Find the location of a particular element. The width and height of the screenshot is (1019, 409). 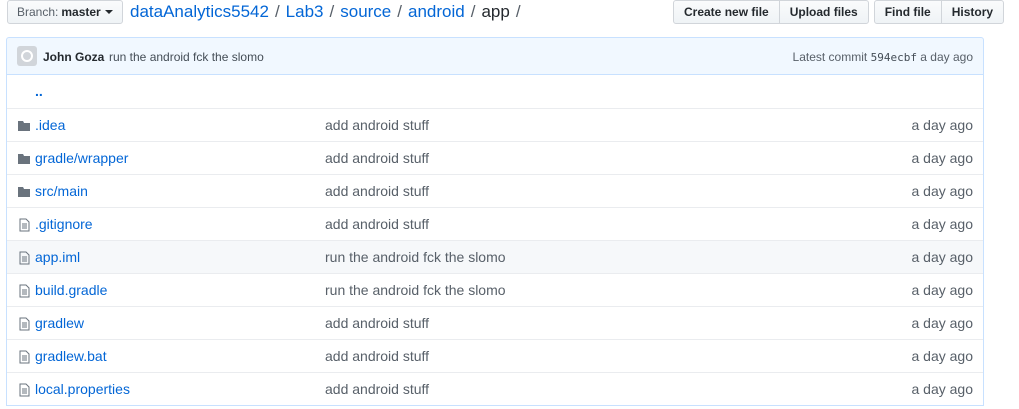

latest-commit-info: Latest commit 594ecbf a day ago is located at coordinates (883, 57).